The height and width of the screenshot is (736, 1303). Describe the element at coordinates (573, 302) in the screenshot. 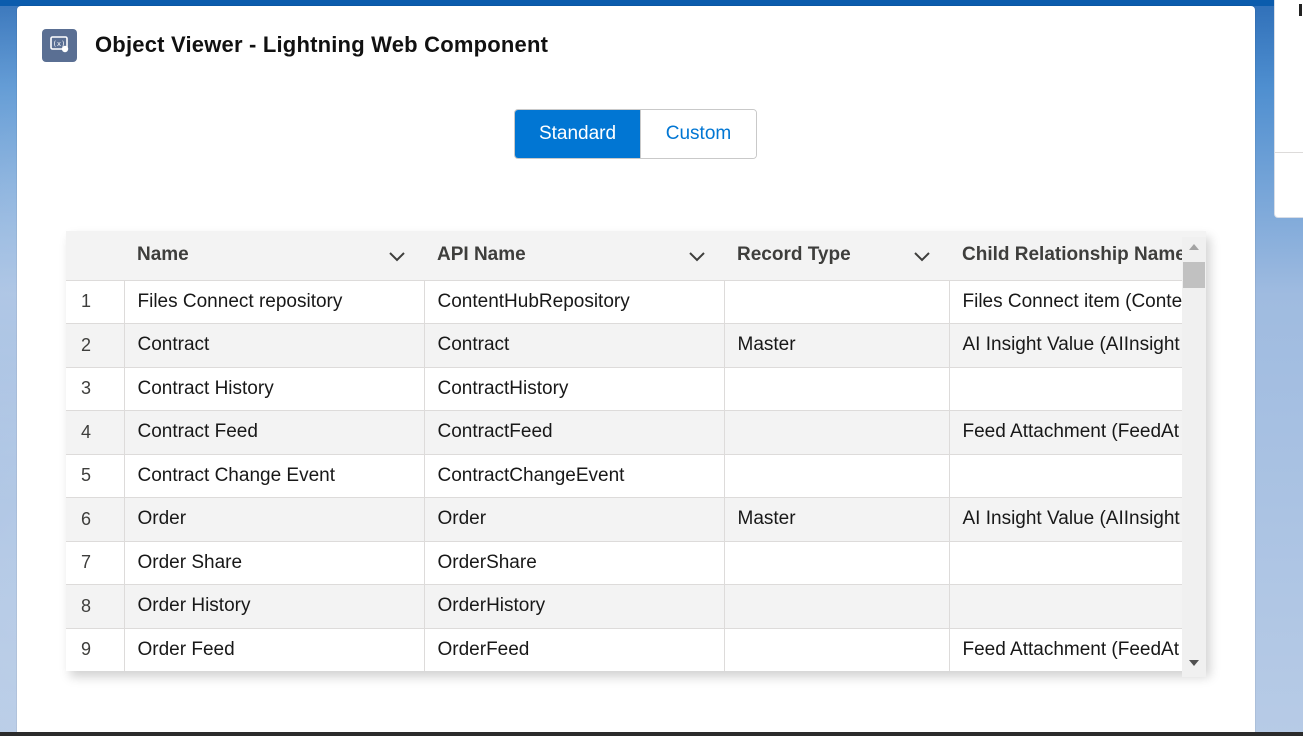

I see `cell-api-name: ContentHubRepository` at that location.